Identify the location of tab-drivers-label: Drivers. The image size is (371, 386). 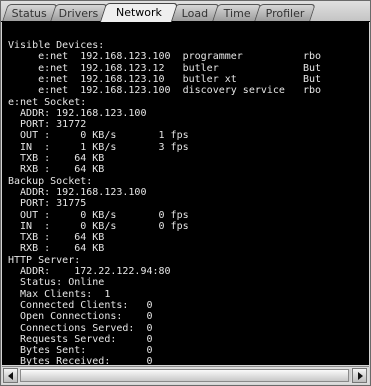
(78, 13).